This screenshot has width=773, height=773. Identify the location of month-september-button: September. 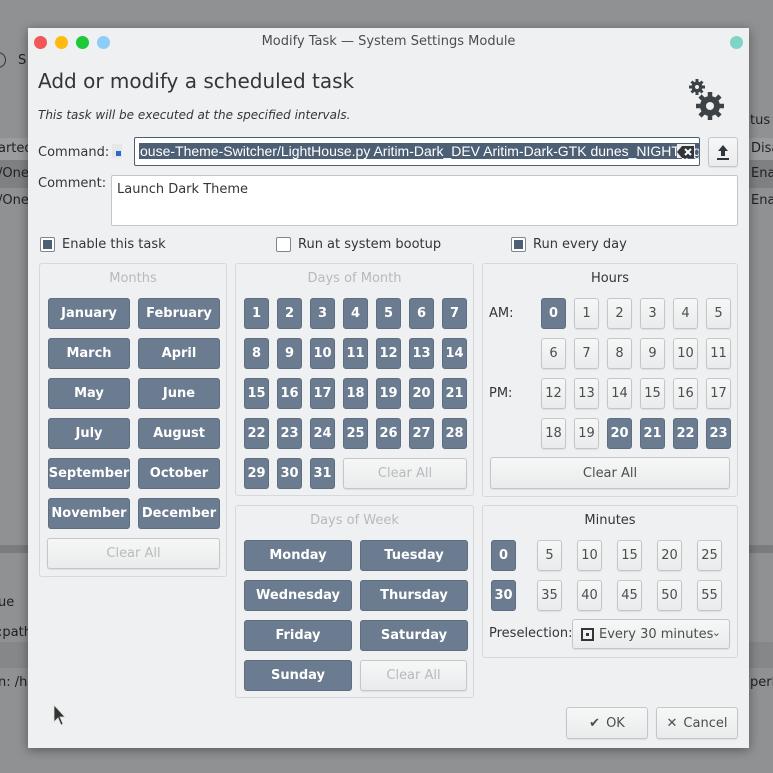
(89, 473).